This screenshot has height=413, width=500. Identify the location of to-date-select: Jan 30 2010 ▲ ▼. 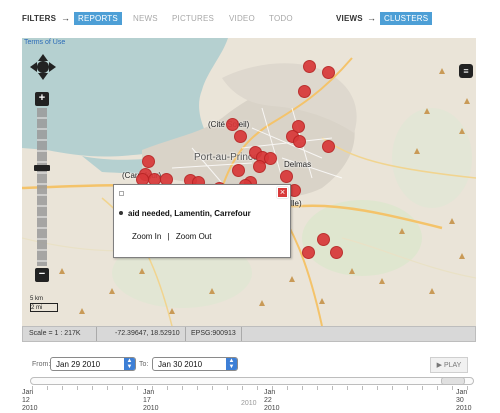
(195, 364).